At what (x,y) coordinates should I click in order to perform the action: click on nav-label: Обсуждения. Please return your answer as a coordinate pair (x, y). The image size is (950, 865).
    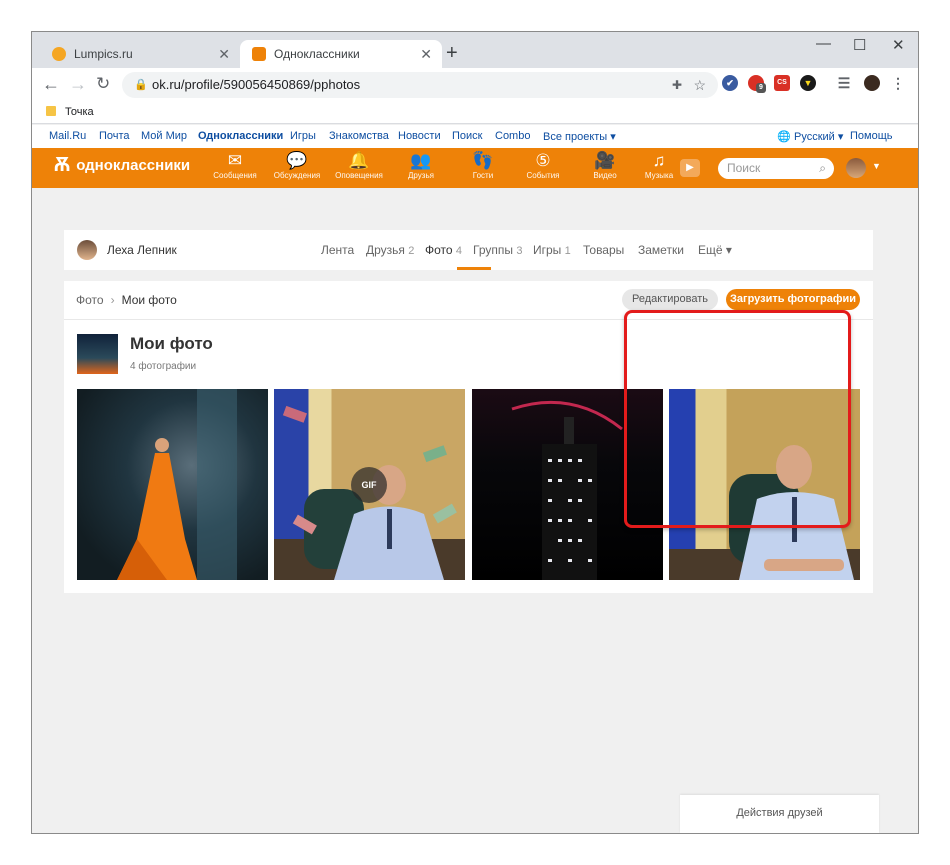
    Looking at the image, I should click on (297, 175).